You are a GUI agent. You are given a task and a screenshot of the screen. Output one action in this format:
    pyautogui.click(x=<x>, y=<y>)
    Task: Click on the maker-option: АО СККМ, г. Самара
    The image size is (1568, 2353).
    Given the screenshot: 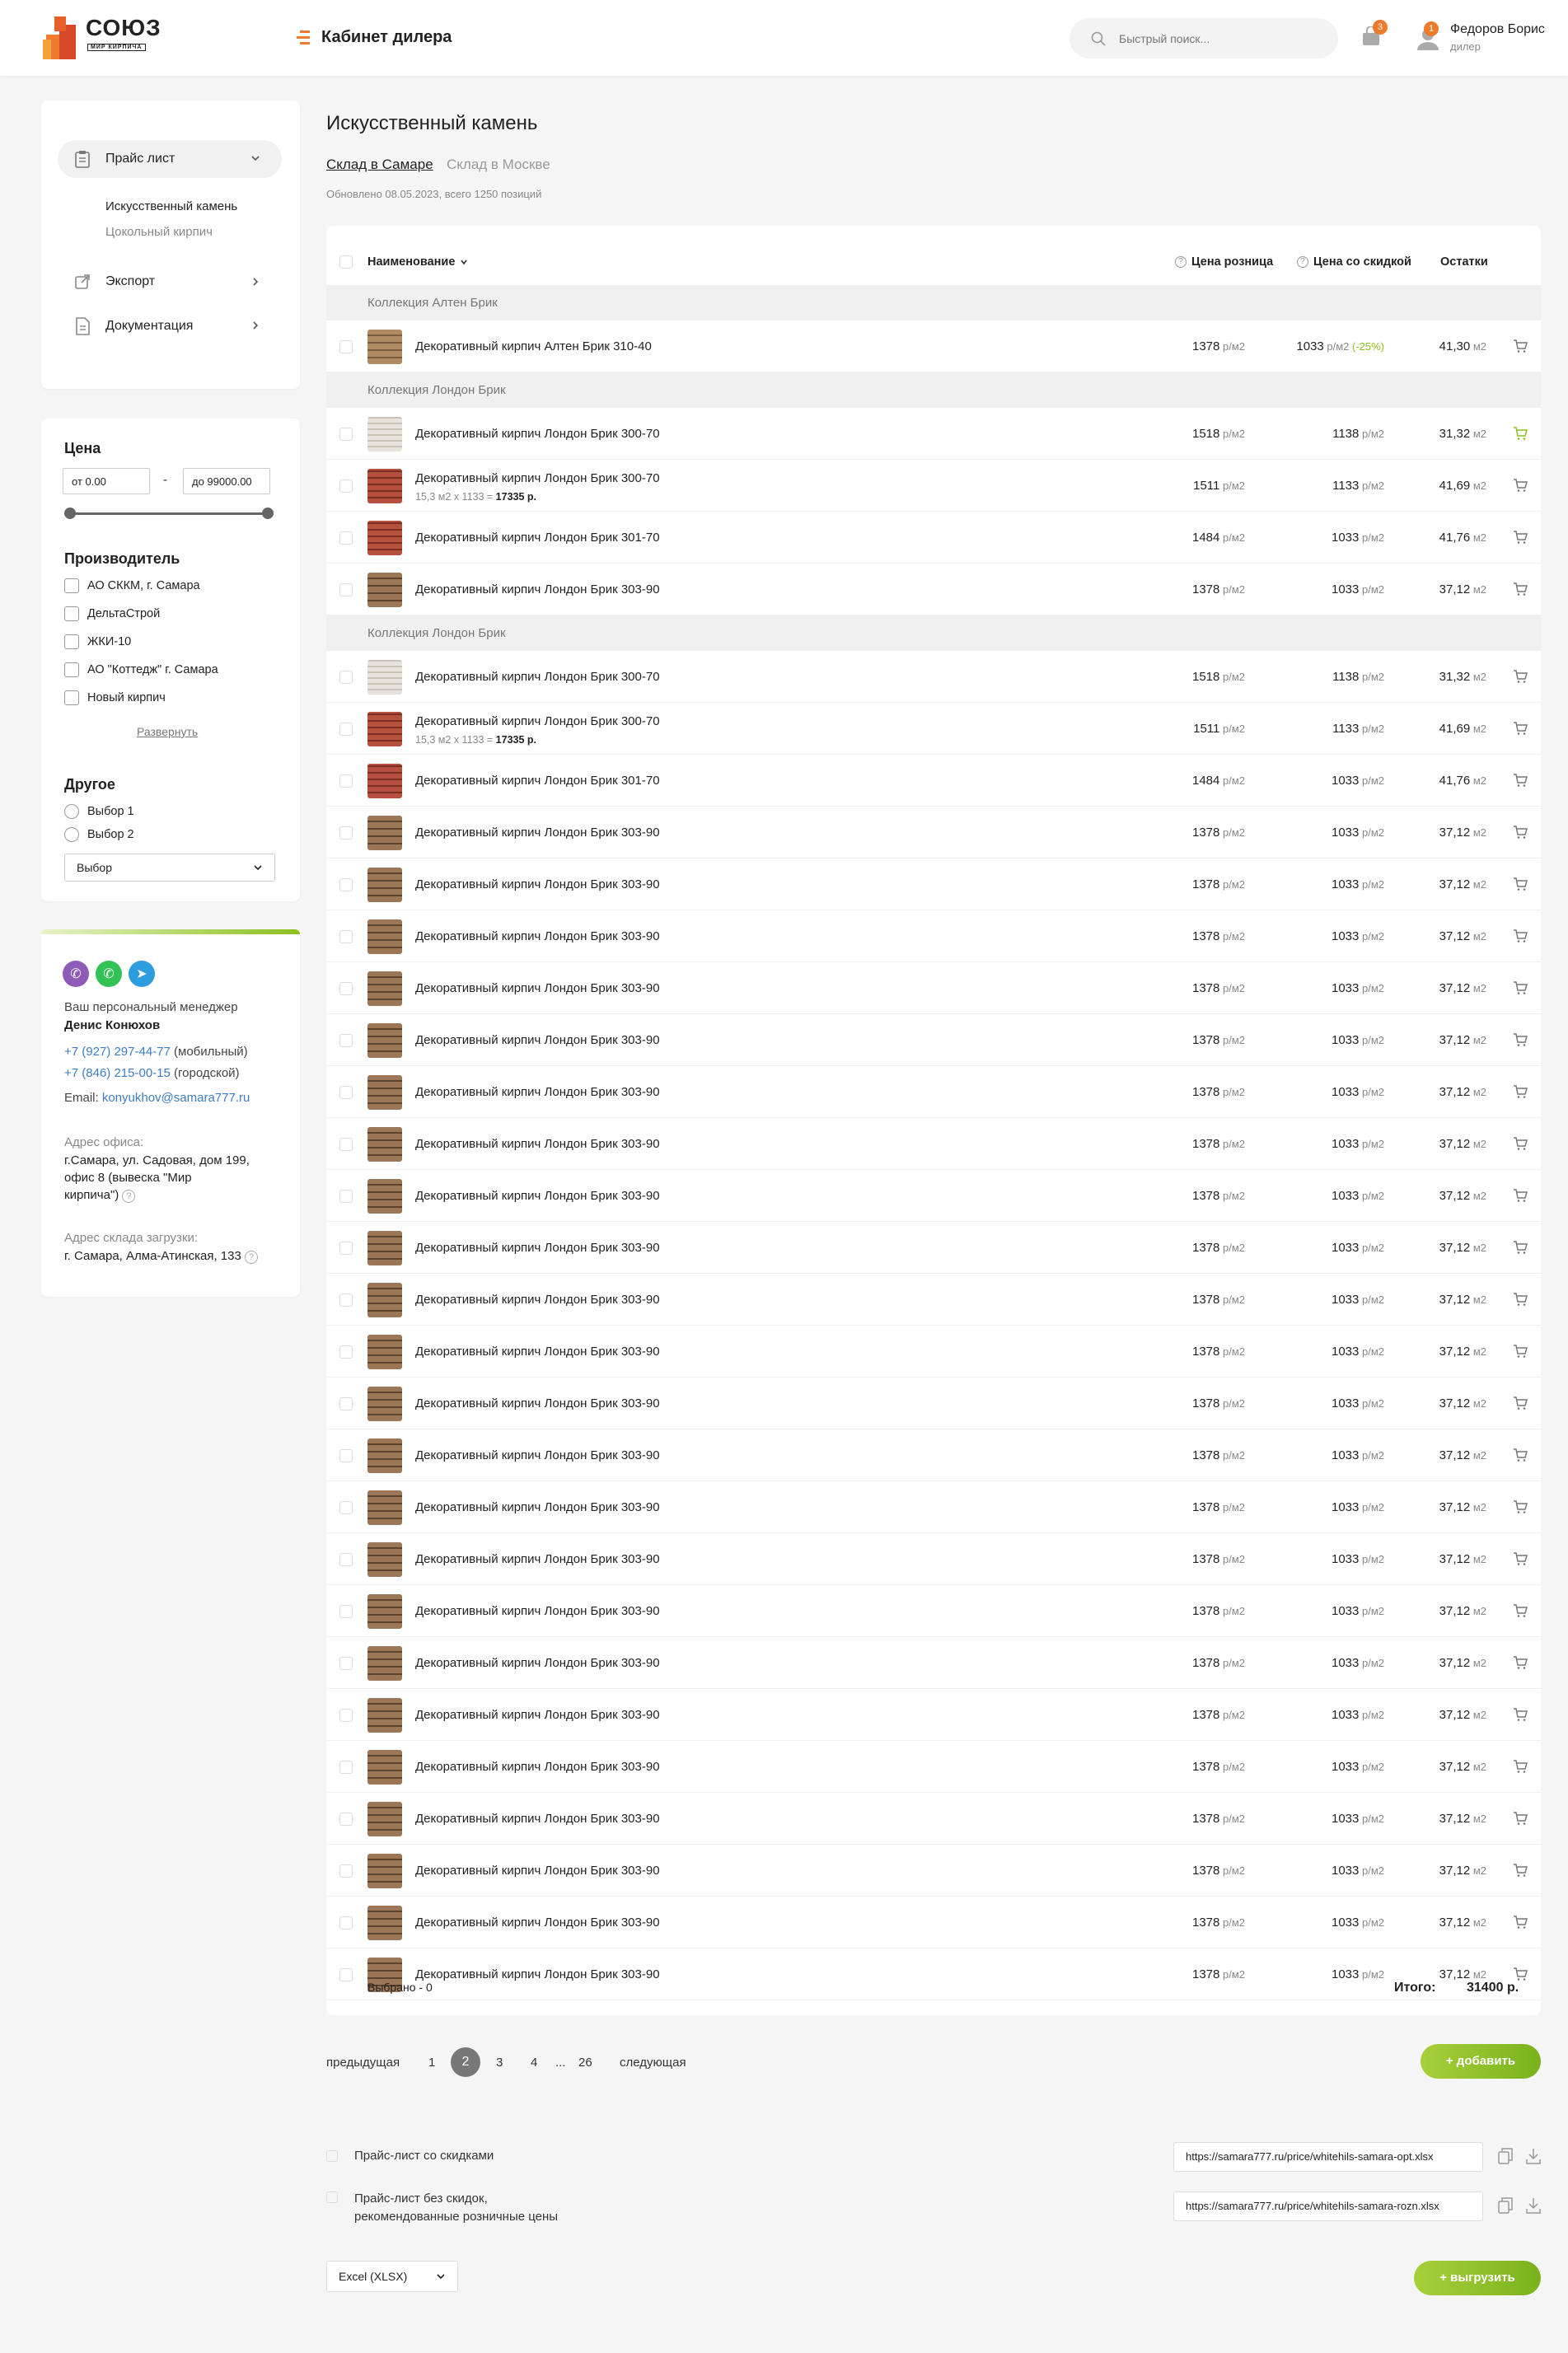 What is the action you would take?
    pyautogui.click(x=132, y=585)
    